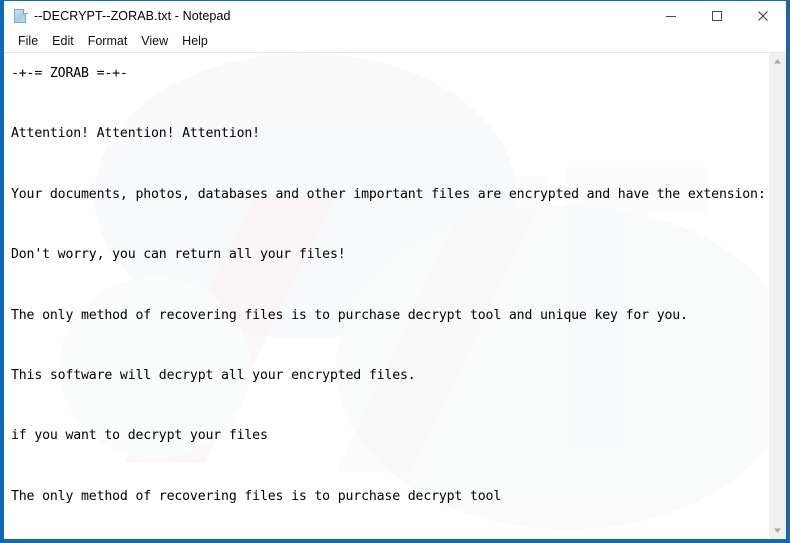 This screenshot has height=543, width=790. Describe the element at coordinates (195, 41) in the screenshot. I see `menu-item-help: Help` at that location.